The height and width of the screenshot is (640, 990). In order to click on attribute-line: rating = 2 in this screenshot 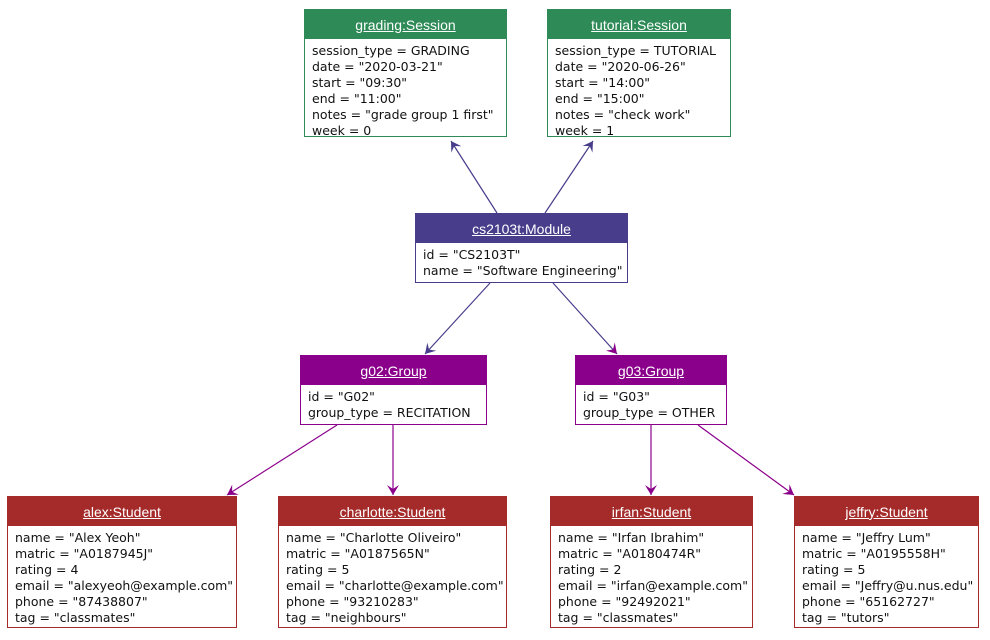, I will do `click(590, 569)`.